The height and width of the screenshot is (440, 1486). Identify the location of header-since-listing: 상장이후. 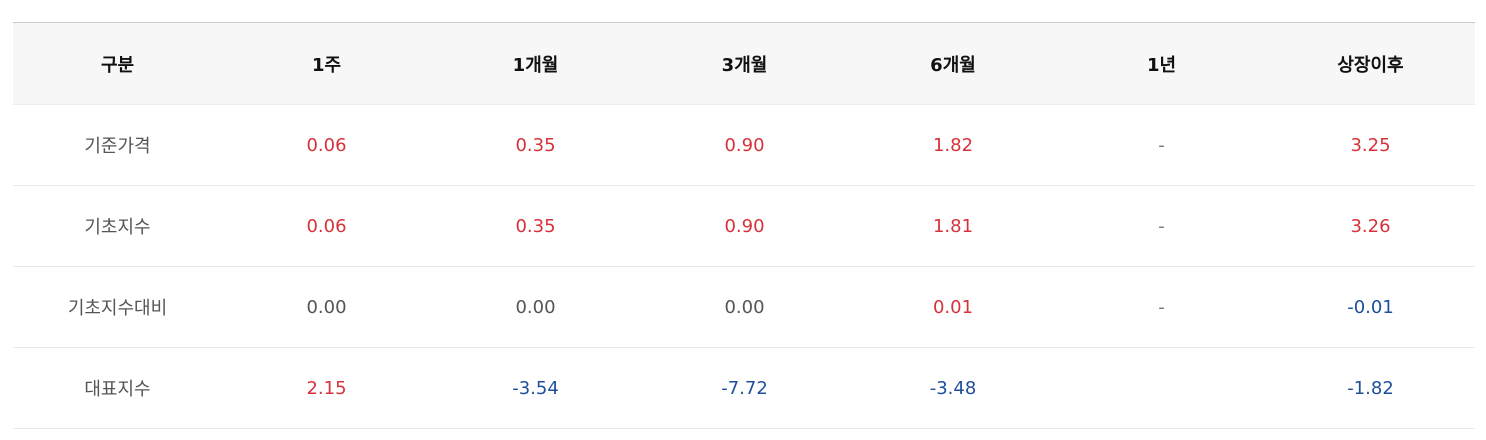
(1370, 63).